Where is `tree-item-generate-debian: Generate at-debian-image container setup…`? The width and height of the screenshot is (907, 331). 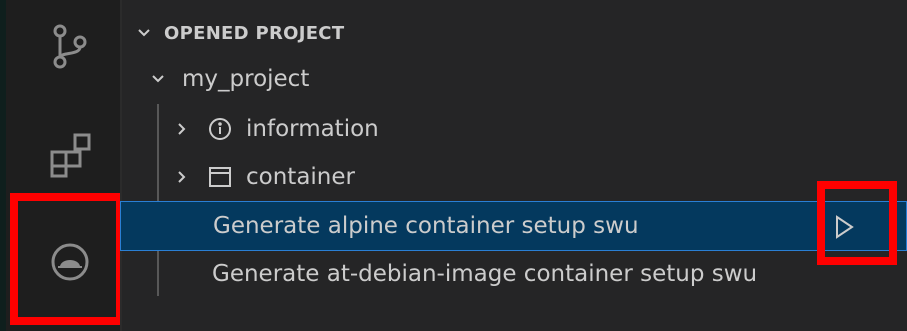
tree-item-generate-debian: Generate at-debian-image container setup… is located at coordinates (513, 274).